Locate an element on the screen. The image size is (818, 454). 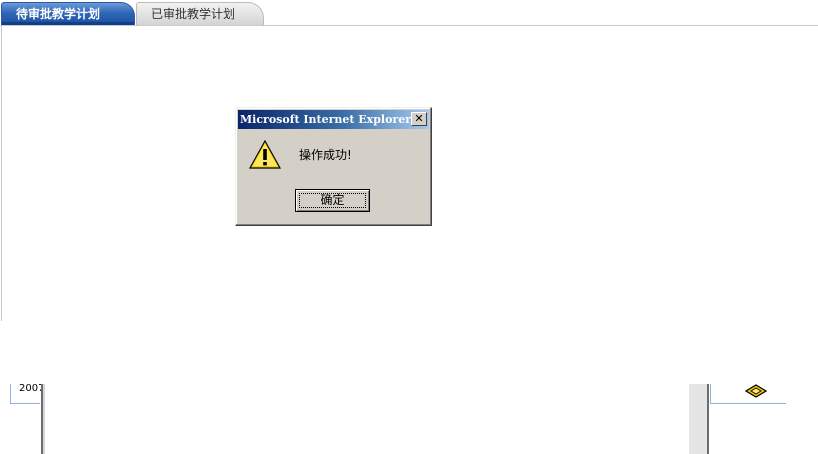
tab-approved-plans-label: 已审批教学计划 is located at coordinates (193, 14).